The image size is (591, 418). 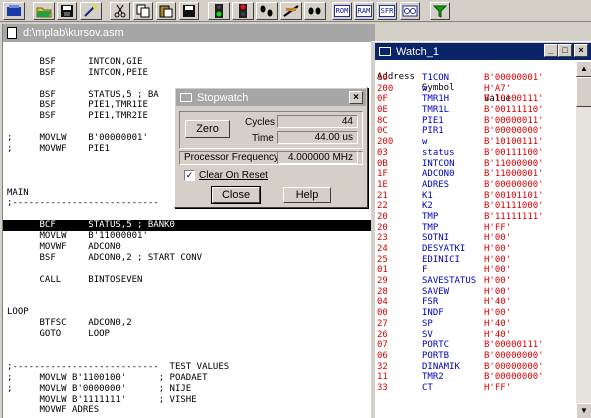 I want to click on watch-address: 10, so click(x=382, y=78).